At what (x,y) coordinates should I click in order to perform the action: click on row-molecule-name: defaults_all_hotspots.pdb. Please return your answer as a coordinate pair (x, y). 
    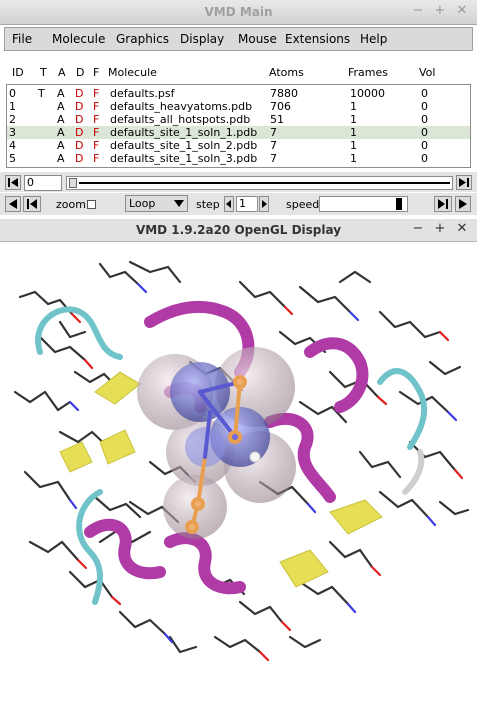
    Looking at the image, I should click on (180, 119).